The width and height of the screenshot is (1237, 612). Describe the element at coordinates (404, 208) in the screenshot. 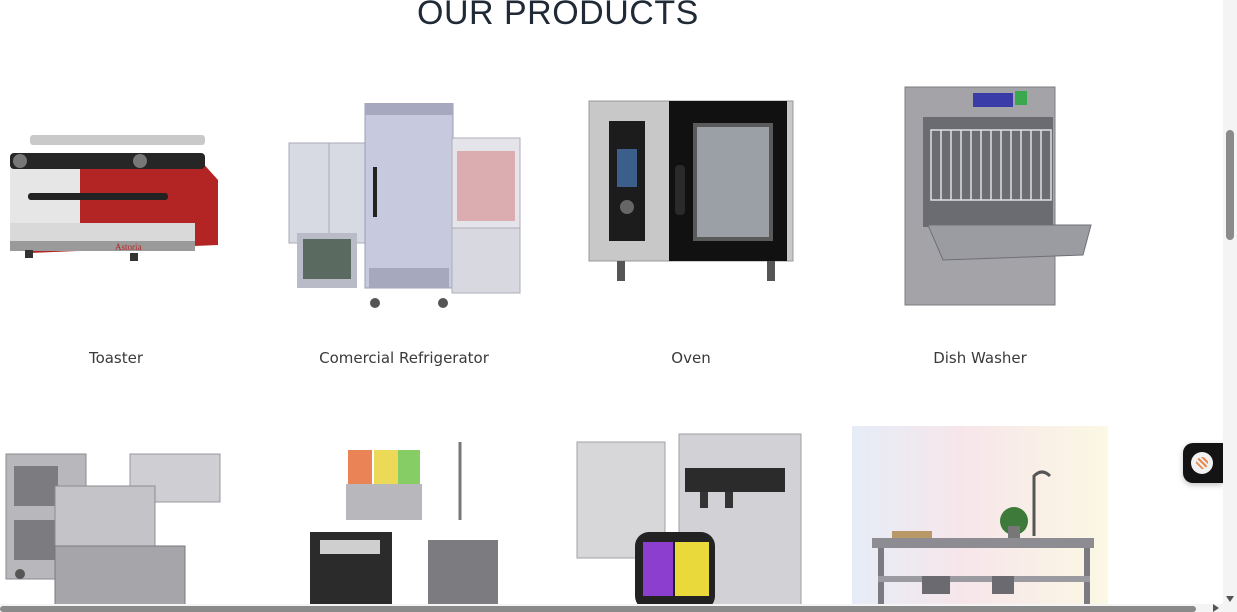

I see `refrigerator-image` at that location.